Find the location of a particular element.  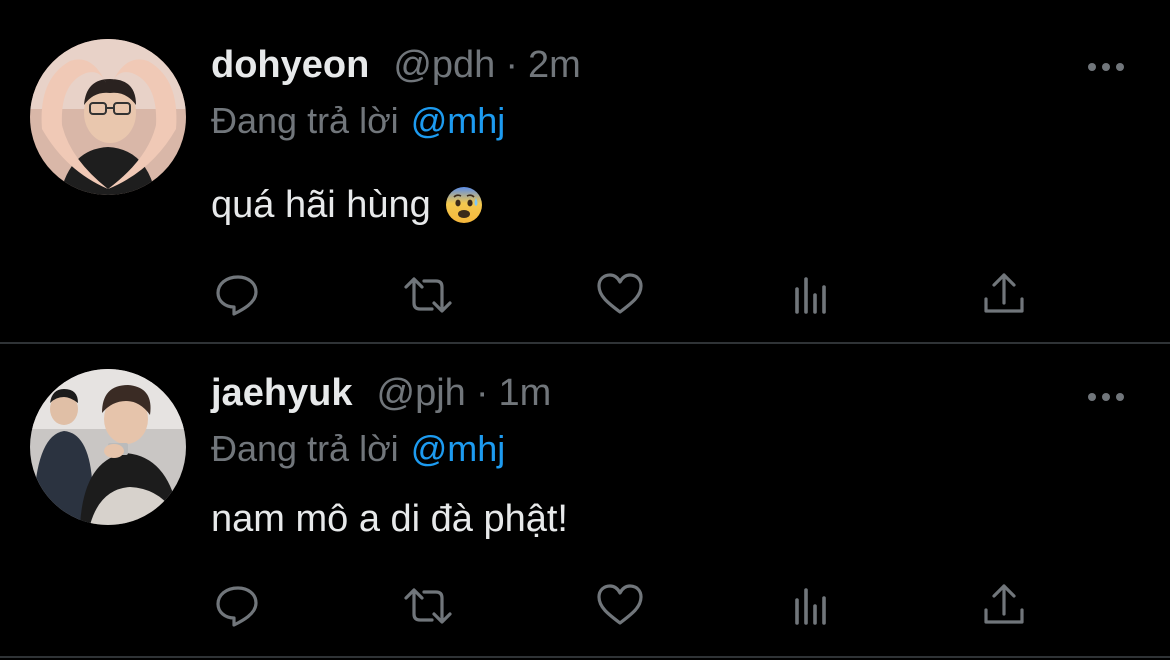

tweet-text: nam mô a di đà phật! is located at coordinates (389, 518).